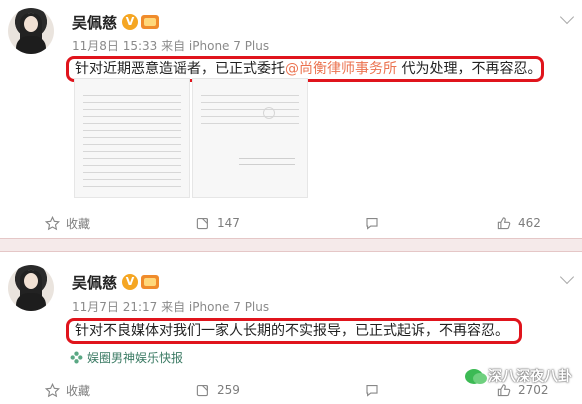 This screenshot has width=582, height=404. I want to click on thumbs-up-icon, so click(504, 222).